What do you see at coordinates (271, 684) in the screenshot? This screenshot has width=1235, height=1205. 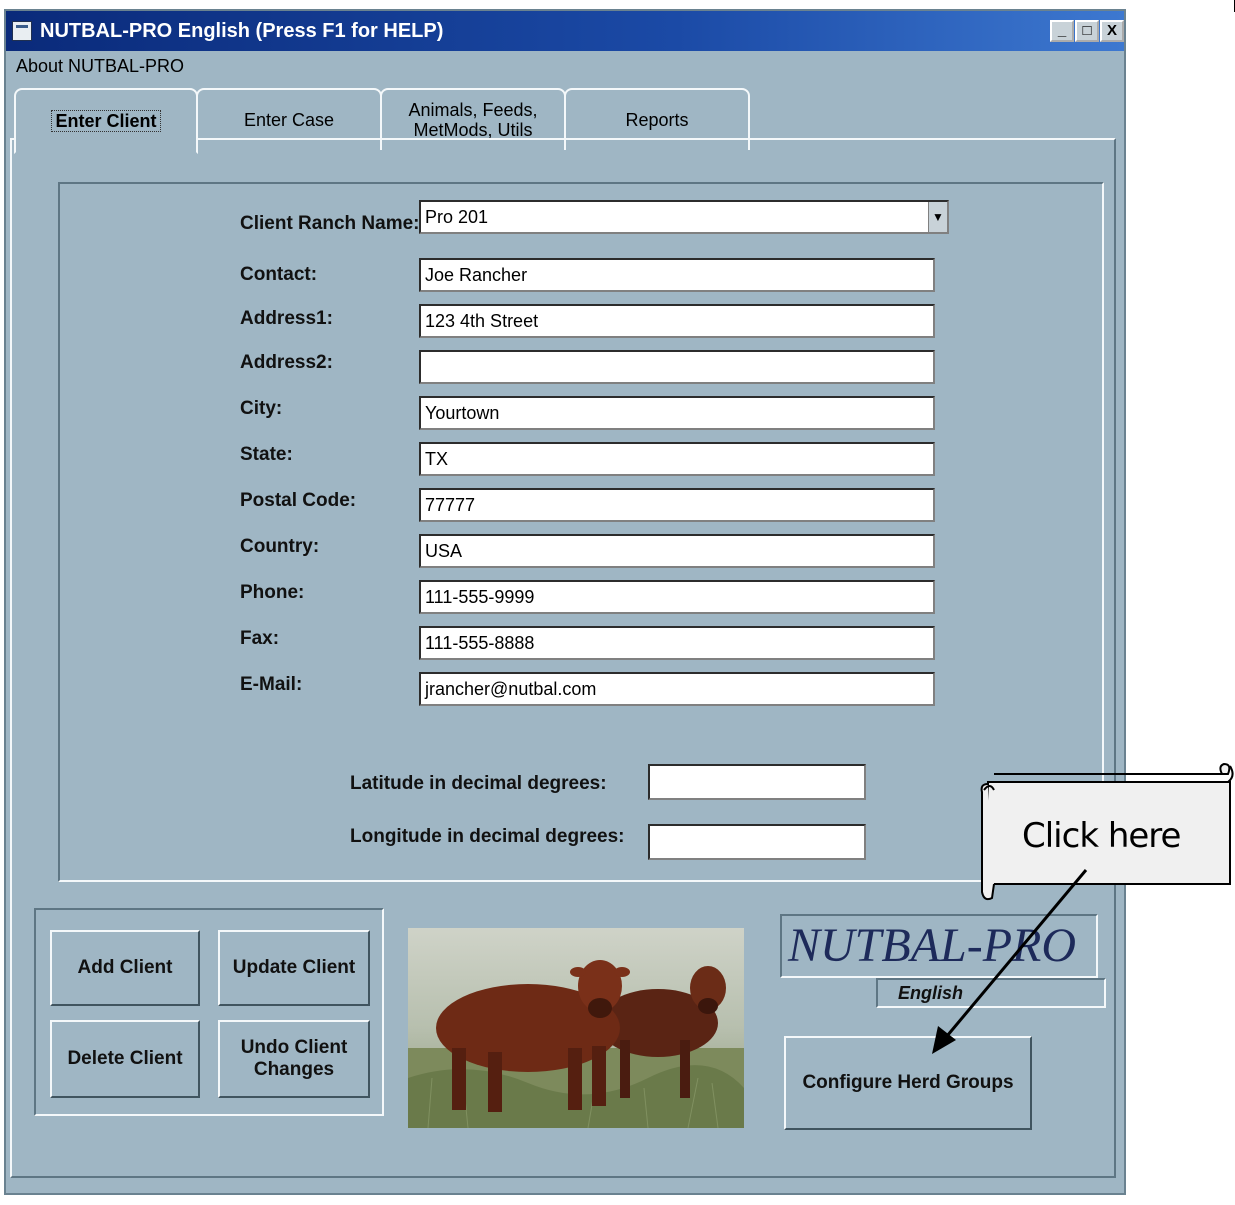 I see `email-label: E-Mail:` at bounding box center [271, 684].